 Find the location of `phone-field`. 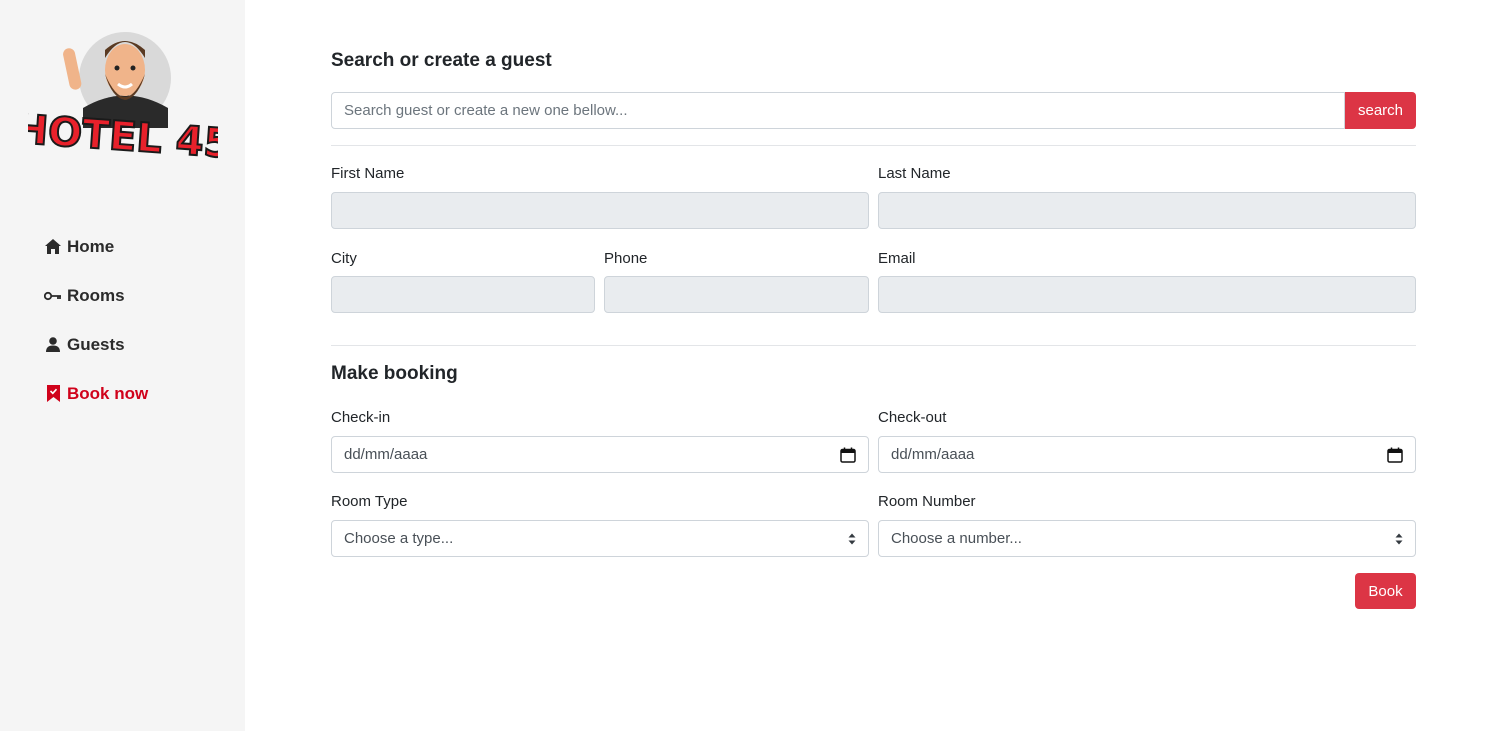

phone-field is located at coordinates (736, 294).